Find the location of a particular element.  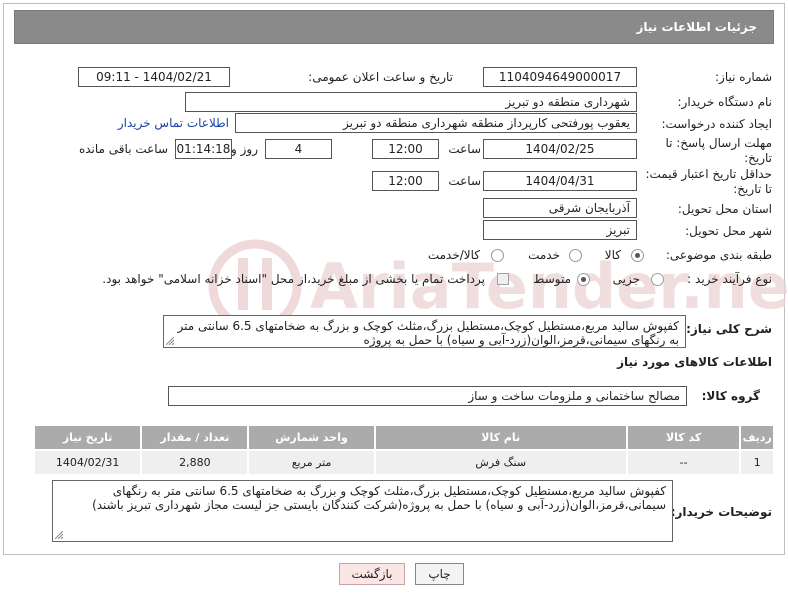

treasury-payment-checkbox is located at coordinates (503, 279).